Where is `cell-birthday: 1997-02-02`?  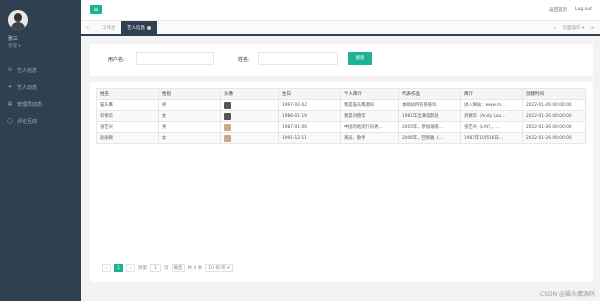
cell-birthday: 1997-02-02 is located at coordinates (309, 105).